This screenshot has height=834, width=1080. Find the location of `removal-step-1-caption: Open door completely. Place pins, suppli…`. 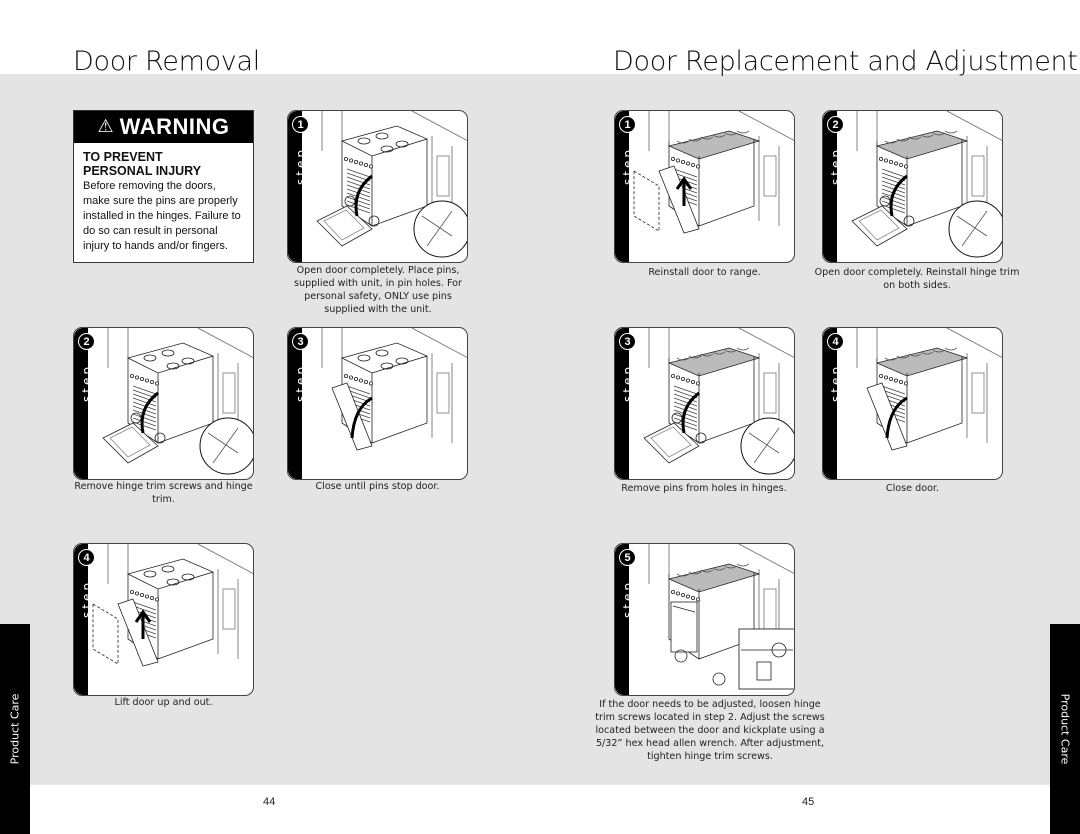

removal-step-1-caption: Open door completely. Place pins, suppli… is located at coordinates (377, 290).